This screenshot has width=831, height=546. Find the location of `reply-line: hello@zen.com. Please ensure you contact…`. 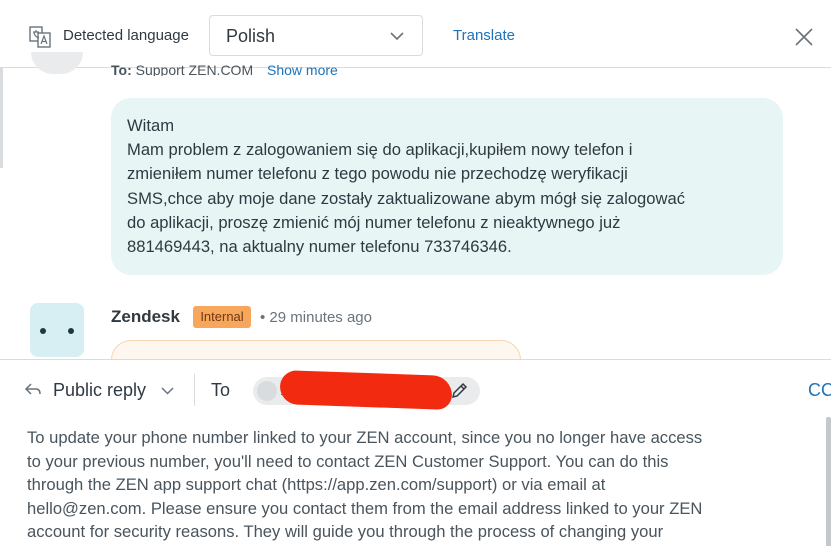

reply-line: hello@zen.com. Please ensure you contact… is located at coordinates (365, 508).